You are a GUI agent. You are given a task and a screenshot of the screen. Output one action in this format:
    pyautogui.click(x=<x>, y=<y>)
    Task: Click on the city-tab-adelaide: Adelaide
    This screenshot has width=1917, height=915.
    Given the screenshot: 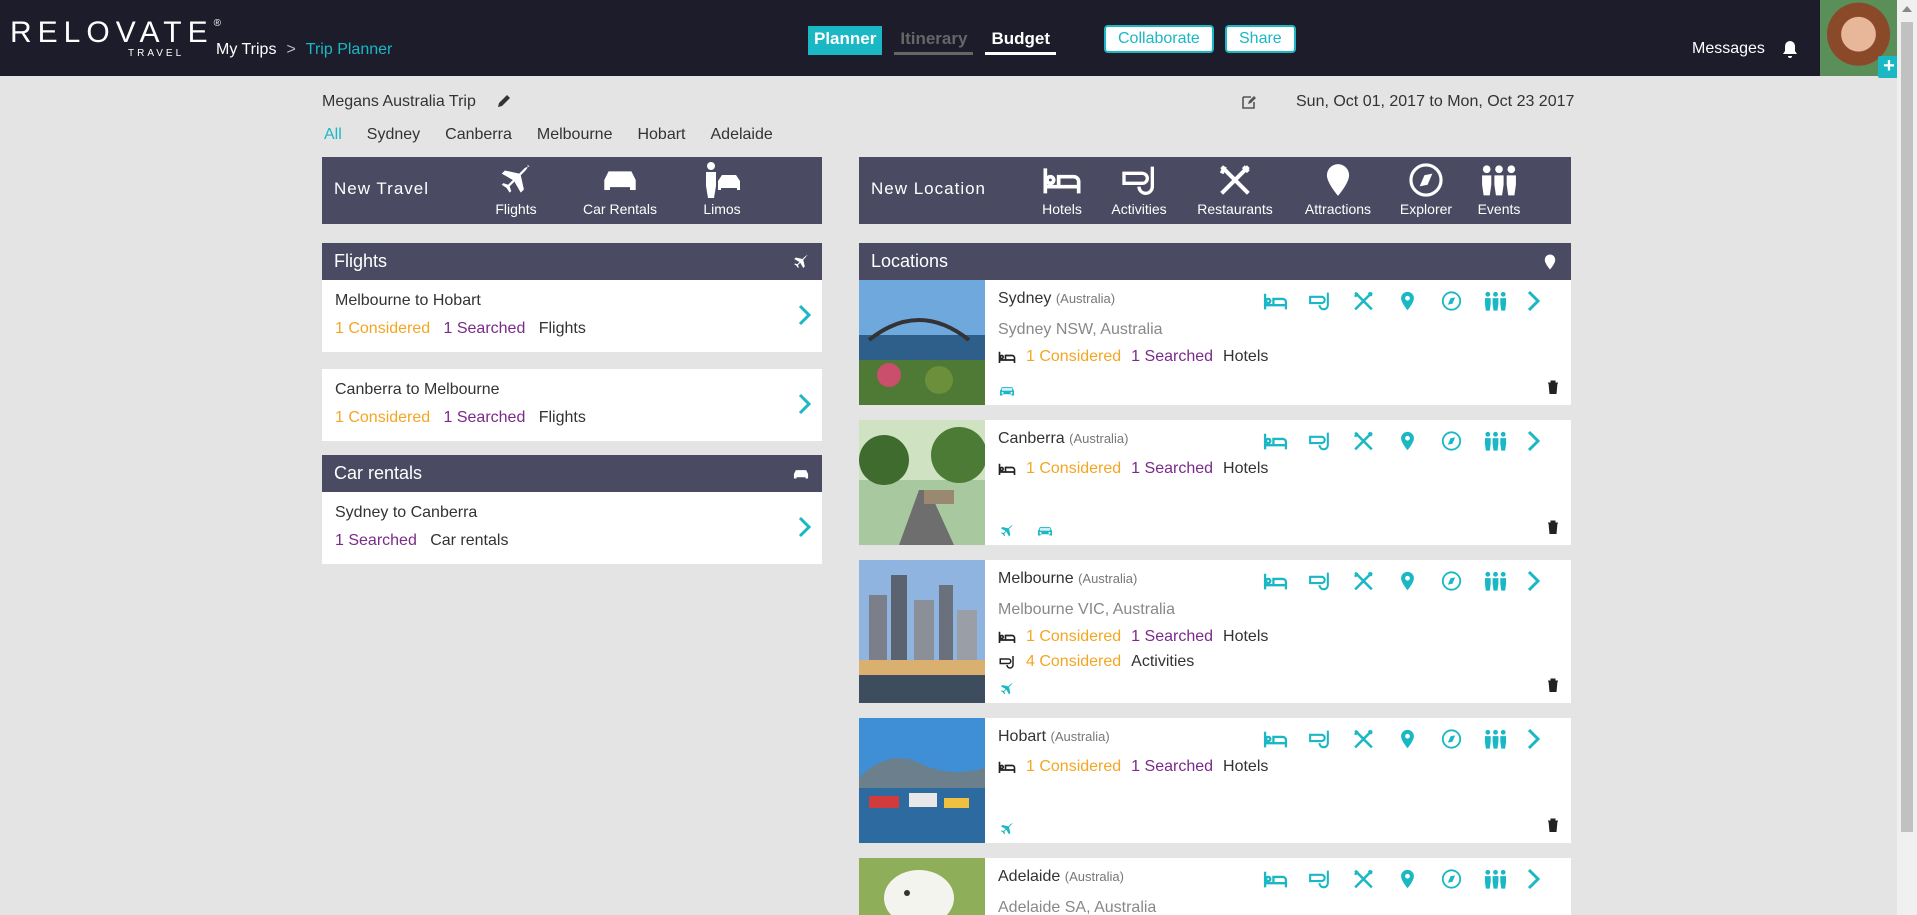 What is the action you would take?
    pyautogui.click(x=742, y=135)
    